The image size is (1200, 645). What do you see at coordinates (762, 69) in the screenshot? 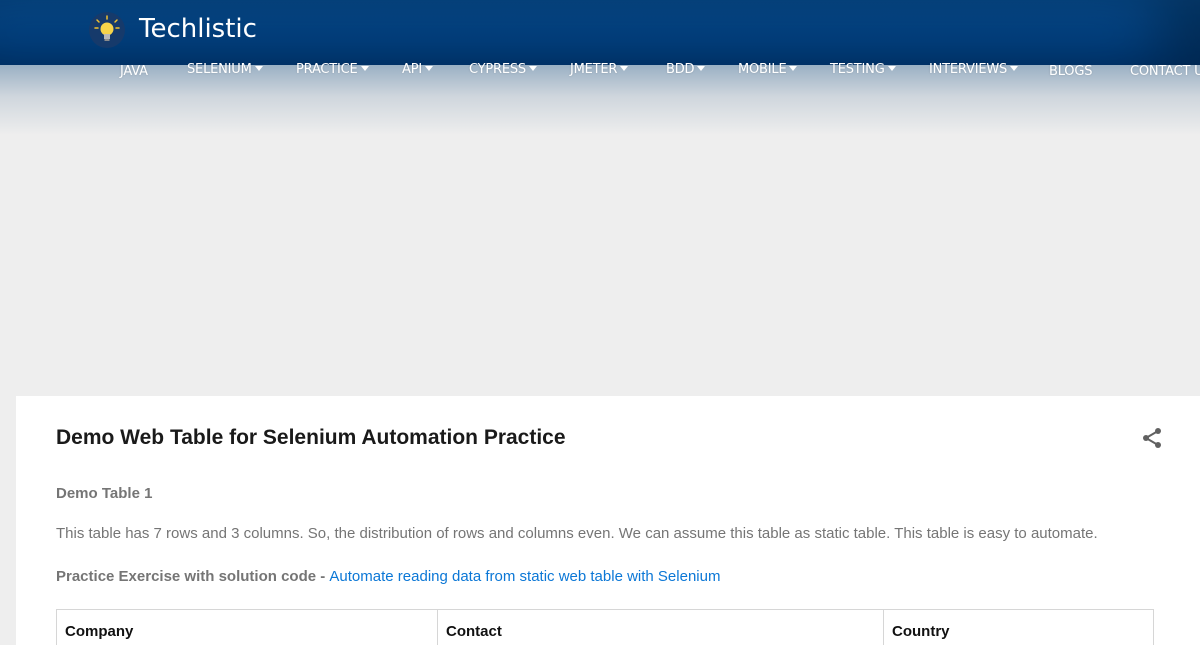
I see `nav-item-label: MOBILE` at bounding box center [762, 69].